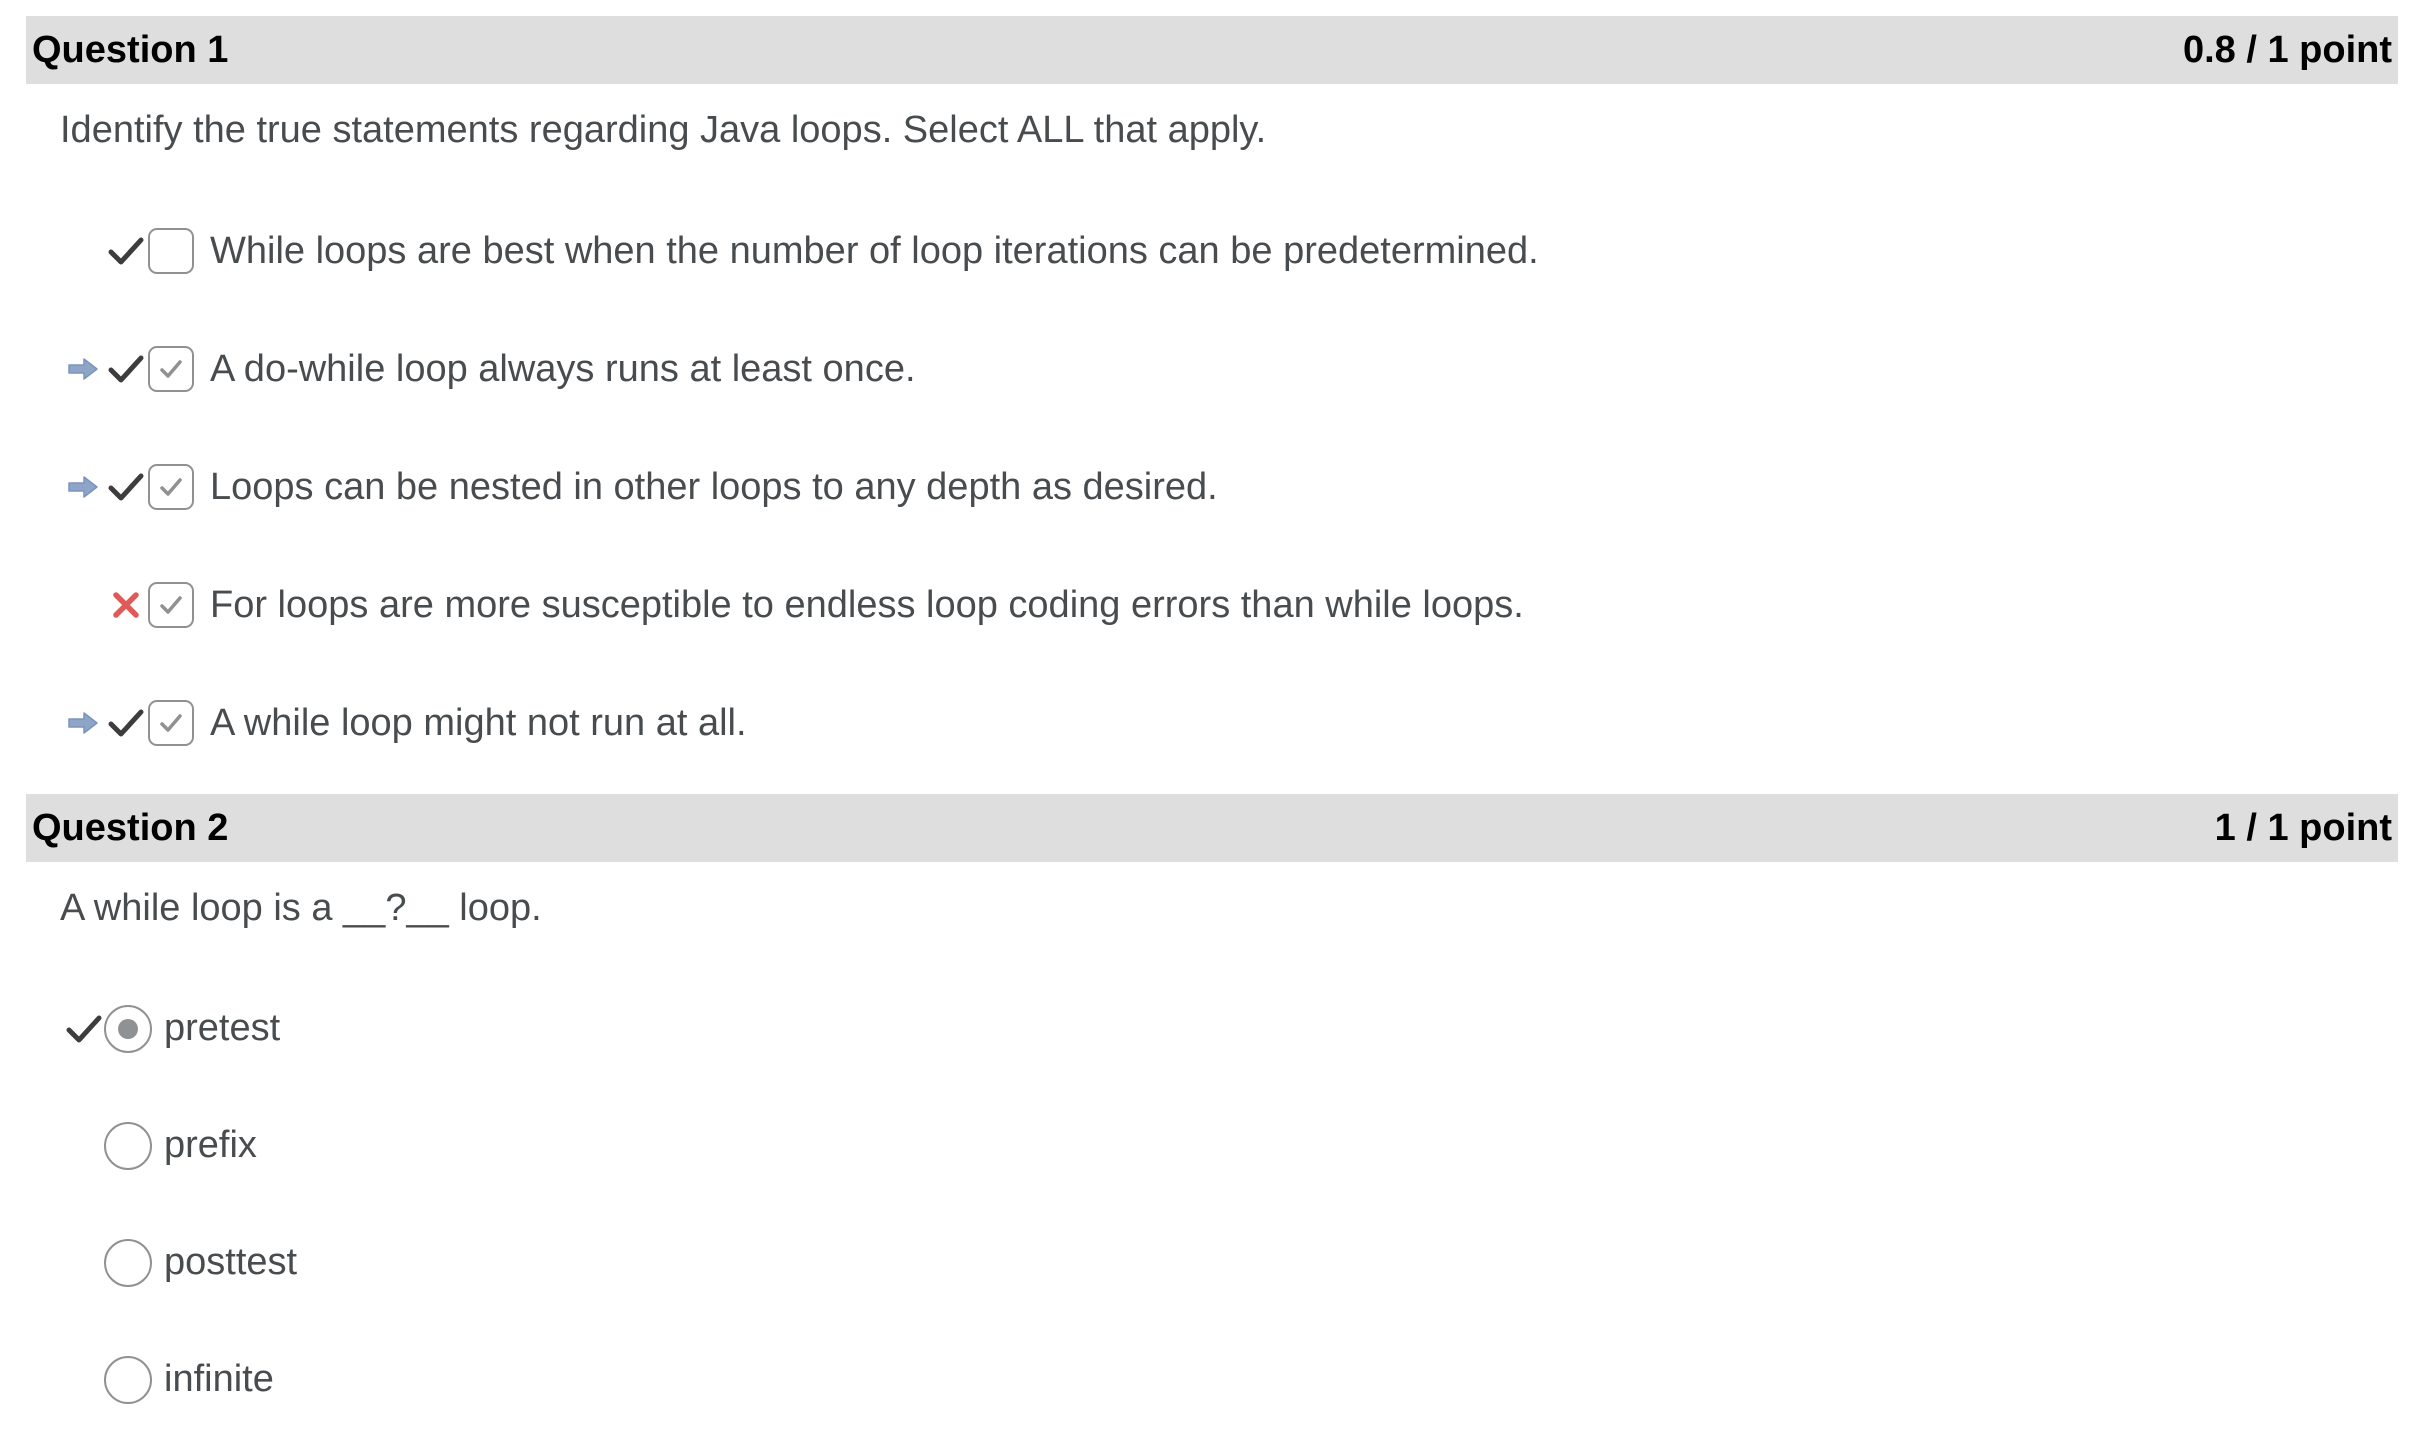  What do you see at coordinates (301, 908) in the screenshot?
I see `question-2-text: A while loop is a __?__ loop.` at bounding box center [301, 908].